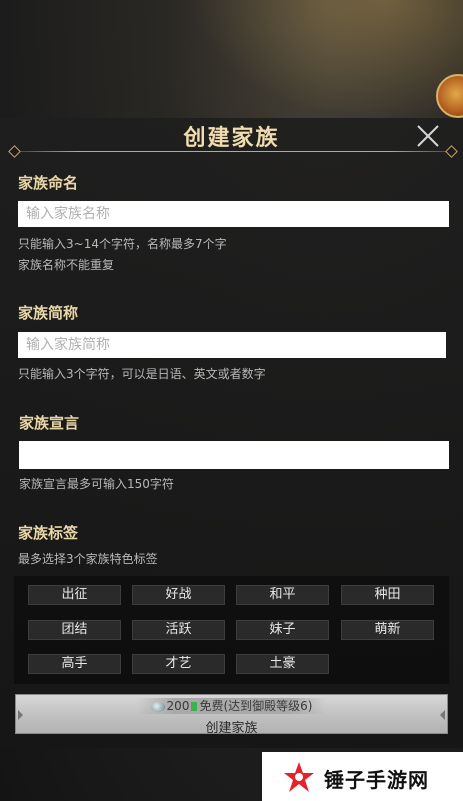  What do you see at coordinates (282, 630) in the screenshot?
I see `tag-button: 妹子` at bounding box center [282, 630].